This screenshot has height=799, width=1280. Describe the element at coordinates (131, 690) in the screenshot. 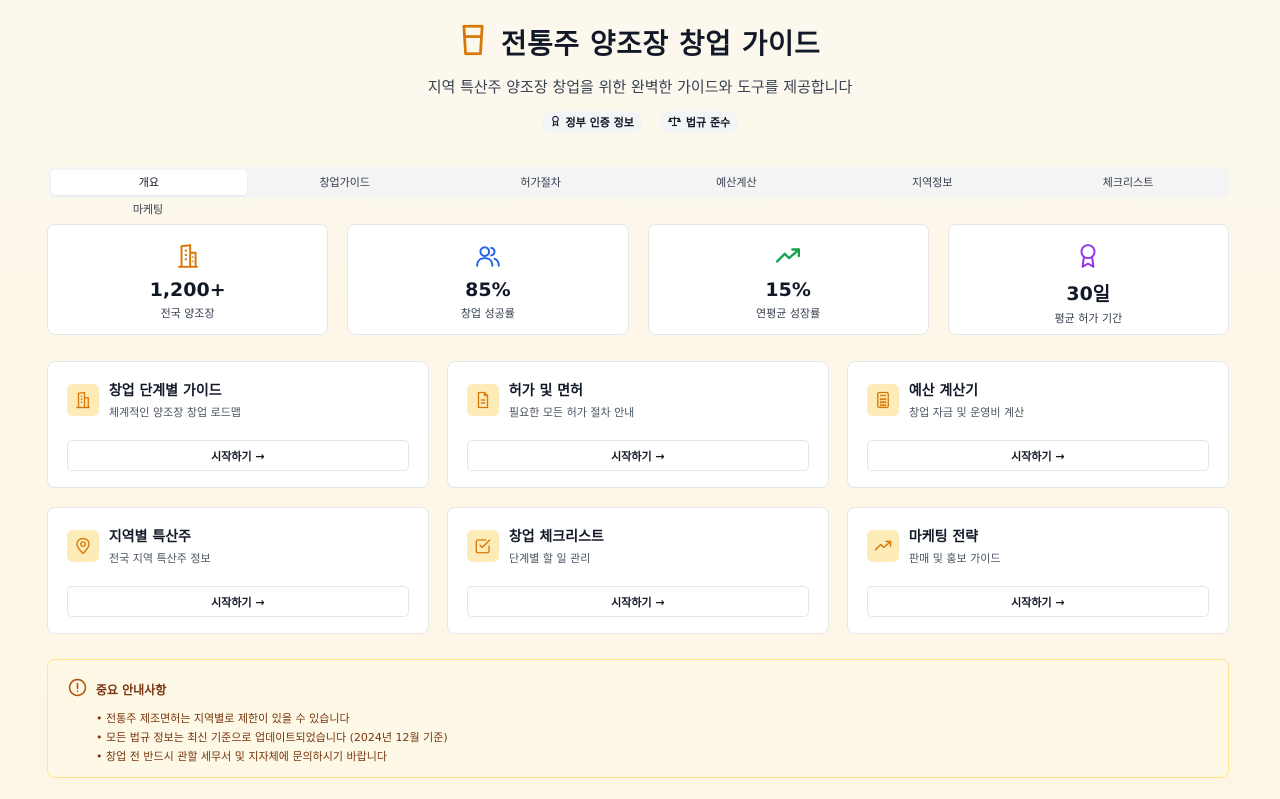

I see `notice-title: 중요 안내사항` at that location.